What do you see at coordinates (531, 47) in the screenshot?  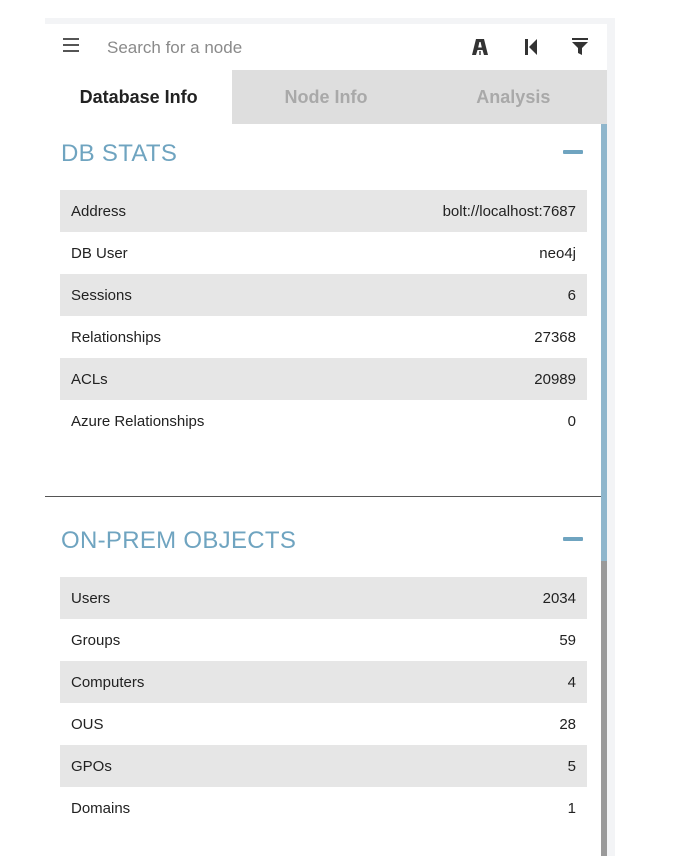 I see `back-icon` at bounding box center [531, 47].